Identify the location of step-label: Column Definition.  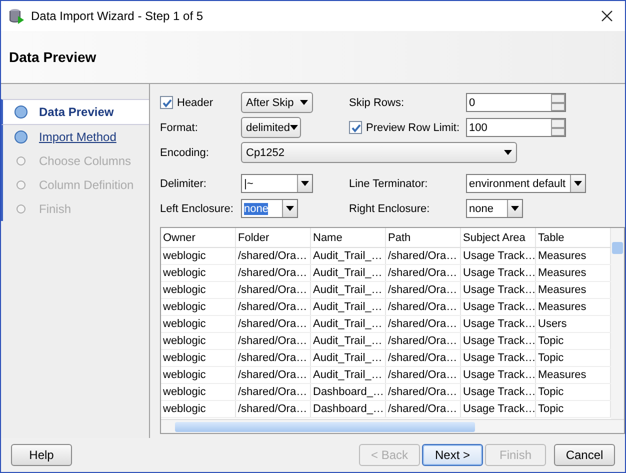
(86, 185).